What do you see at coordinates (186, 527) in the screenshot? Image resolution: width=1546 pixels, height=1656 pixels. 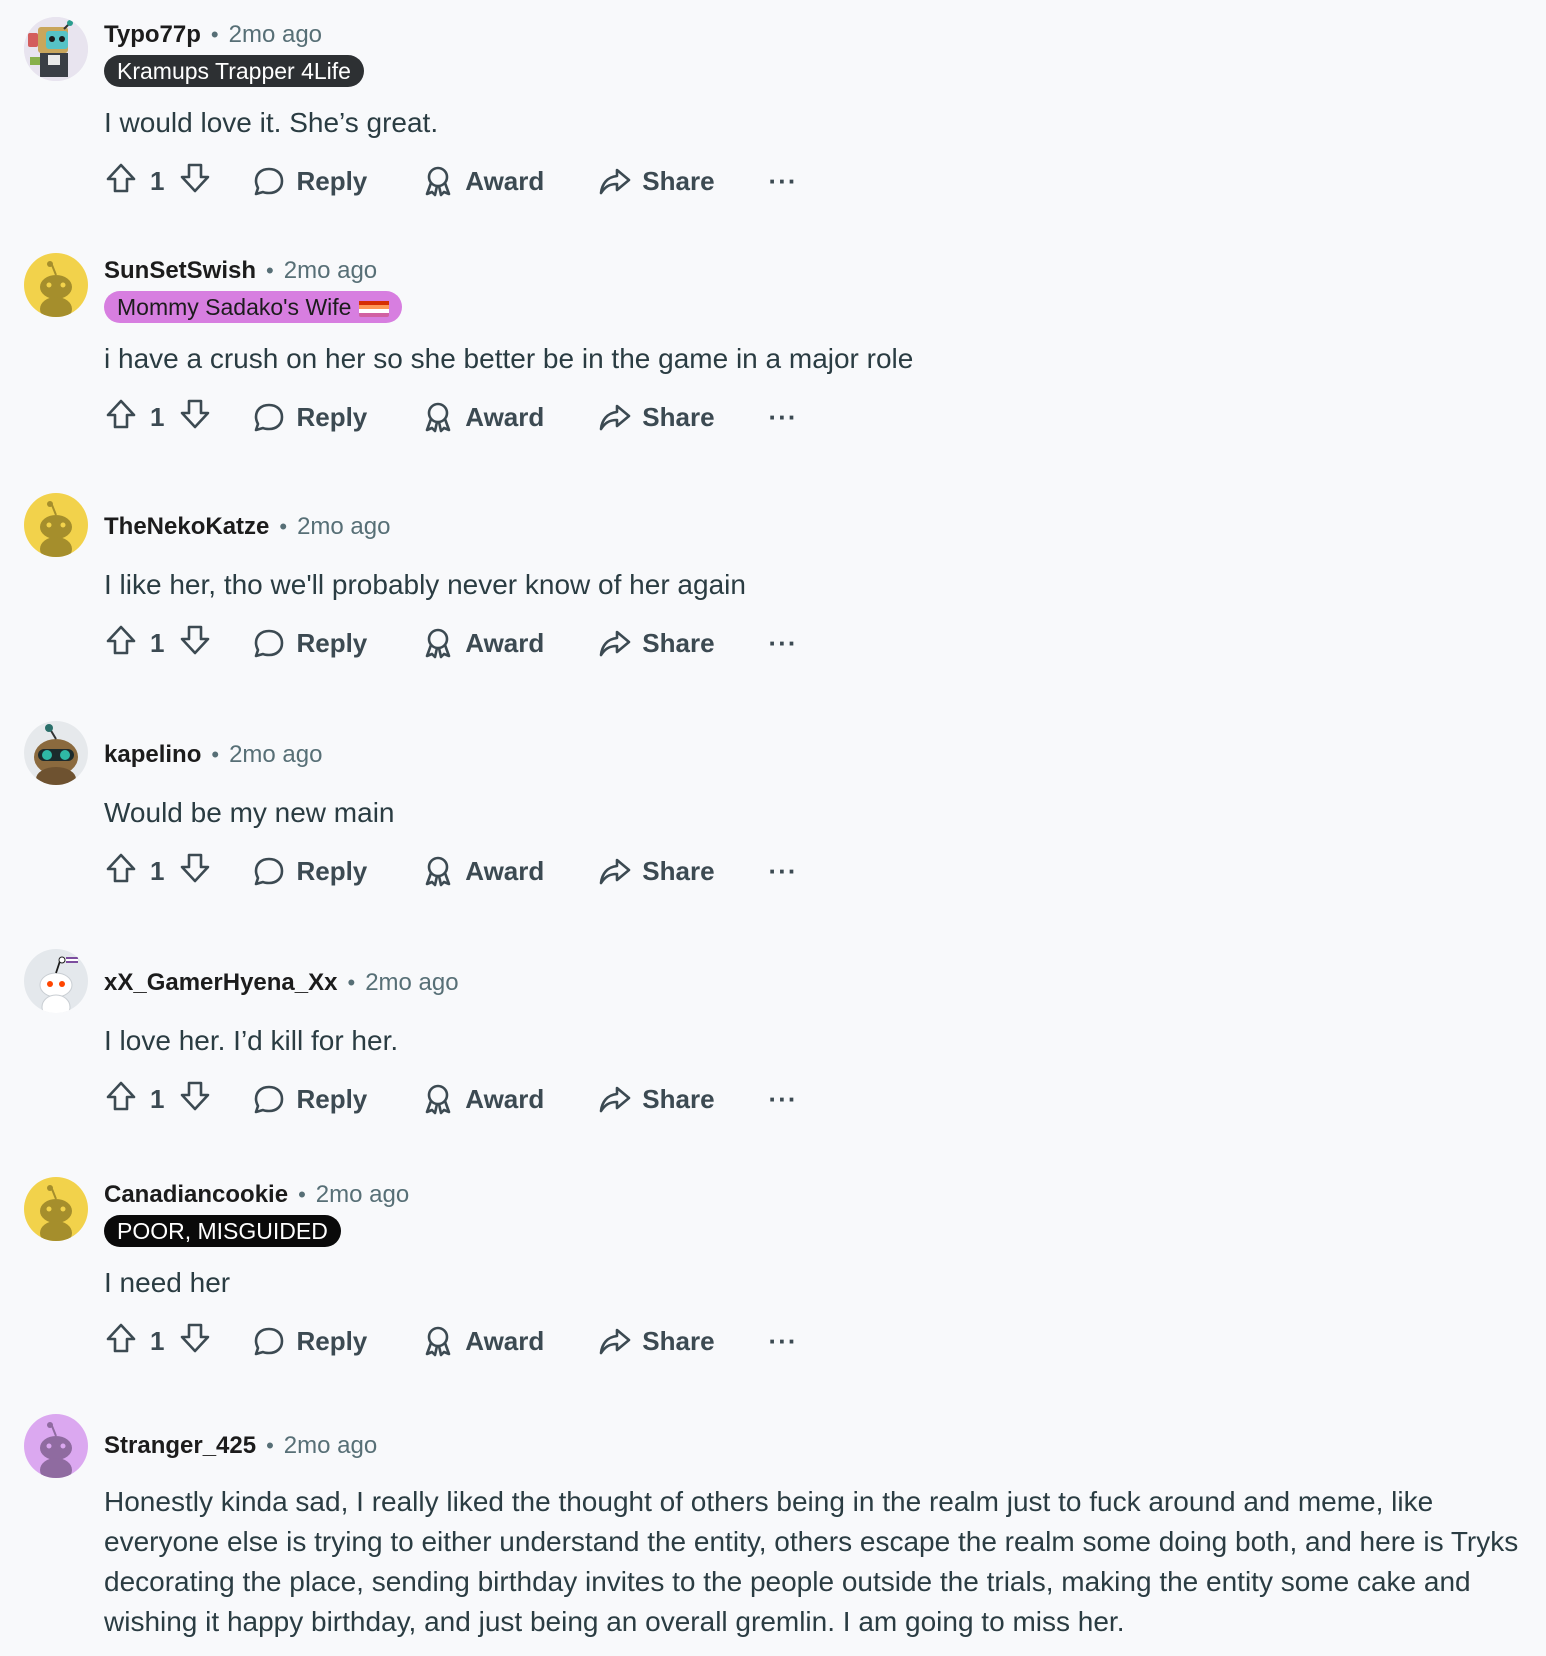 I see `username: TheNekoKatze` at bounding box center [186, 527].